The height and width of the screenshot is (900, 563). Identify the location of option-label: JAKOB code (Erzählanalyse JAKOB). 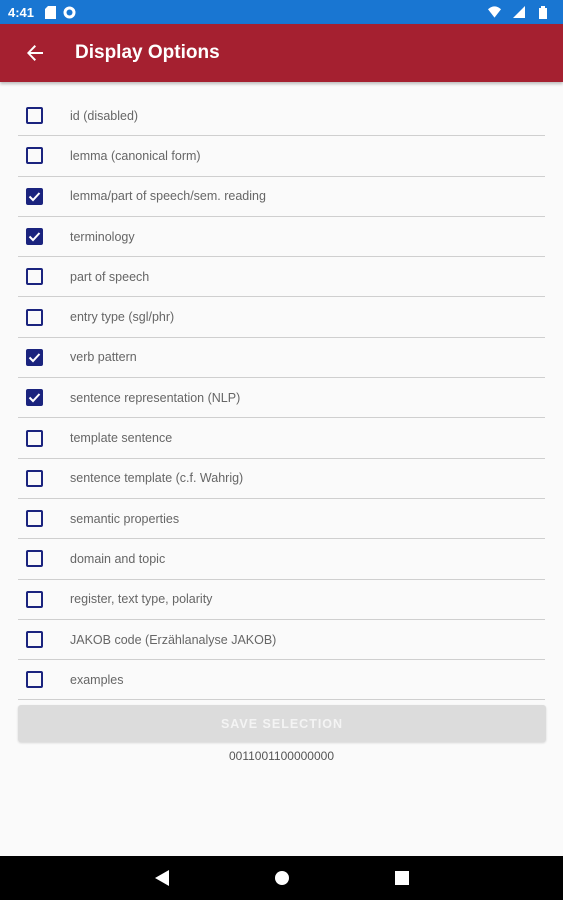
(173, 639).